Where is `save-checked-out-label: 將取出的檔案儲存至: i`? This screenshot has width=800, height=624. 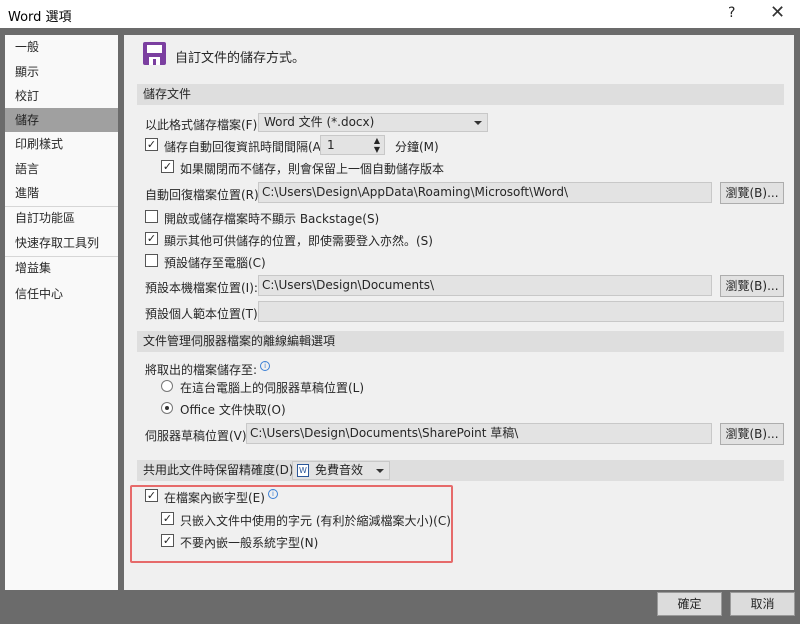 save-checked-out-label: 將取出的檔案儲存至: i is located at coordinates (208, 369).